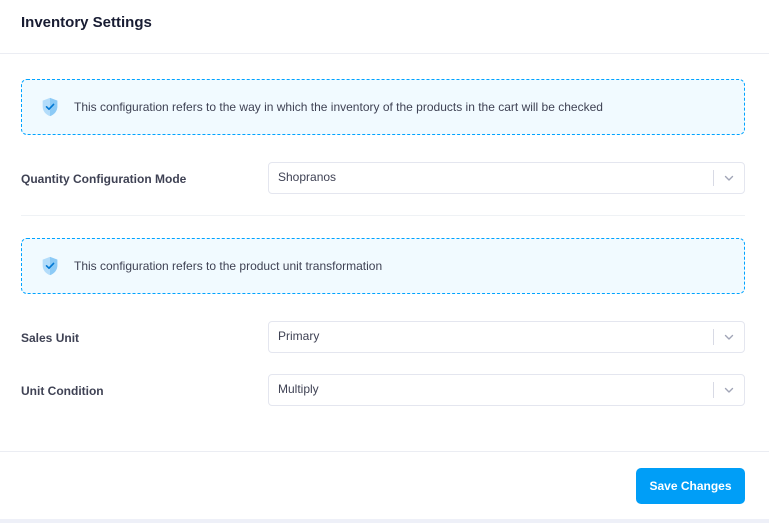 This screenshot has height=523, width=769. What do you see at coordinates (50, 338) in the screenshot?
I see `sales-unit-label: Sales Unit` at bounding box center [50, 338].